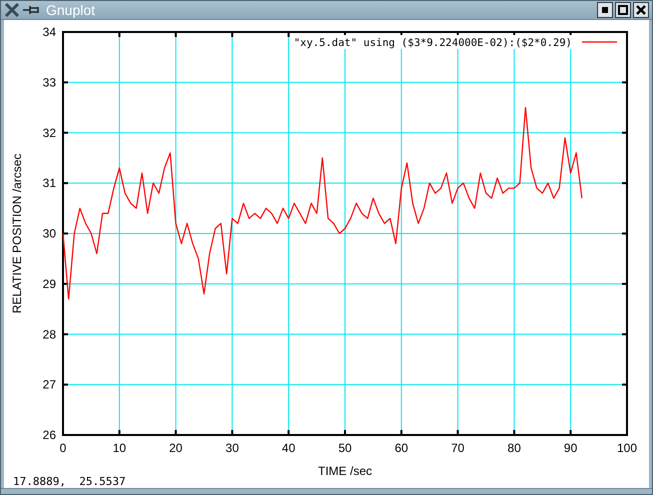 The image size is (653, 495). What do you see at coordinates (63, 448) in the screenshot?
I see `tick-label: 0` at bounding box center [63, 448].